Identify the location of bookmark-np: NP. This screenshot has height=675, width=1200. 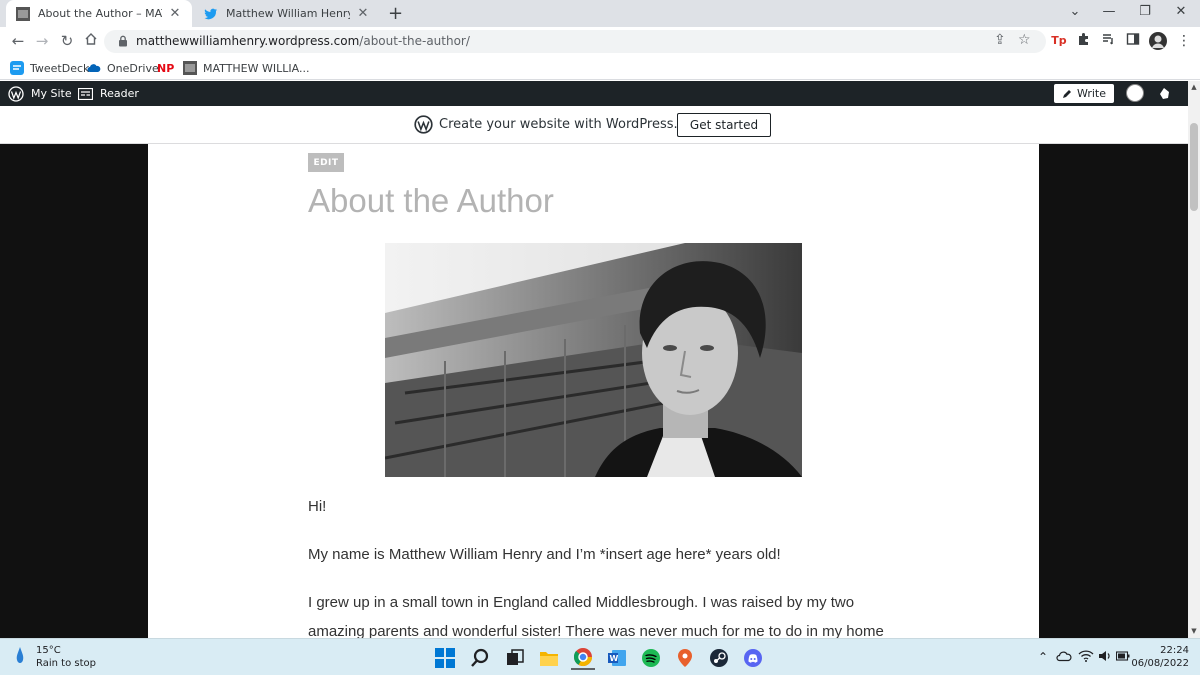
(165, 68).